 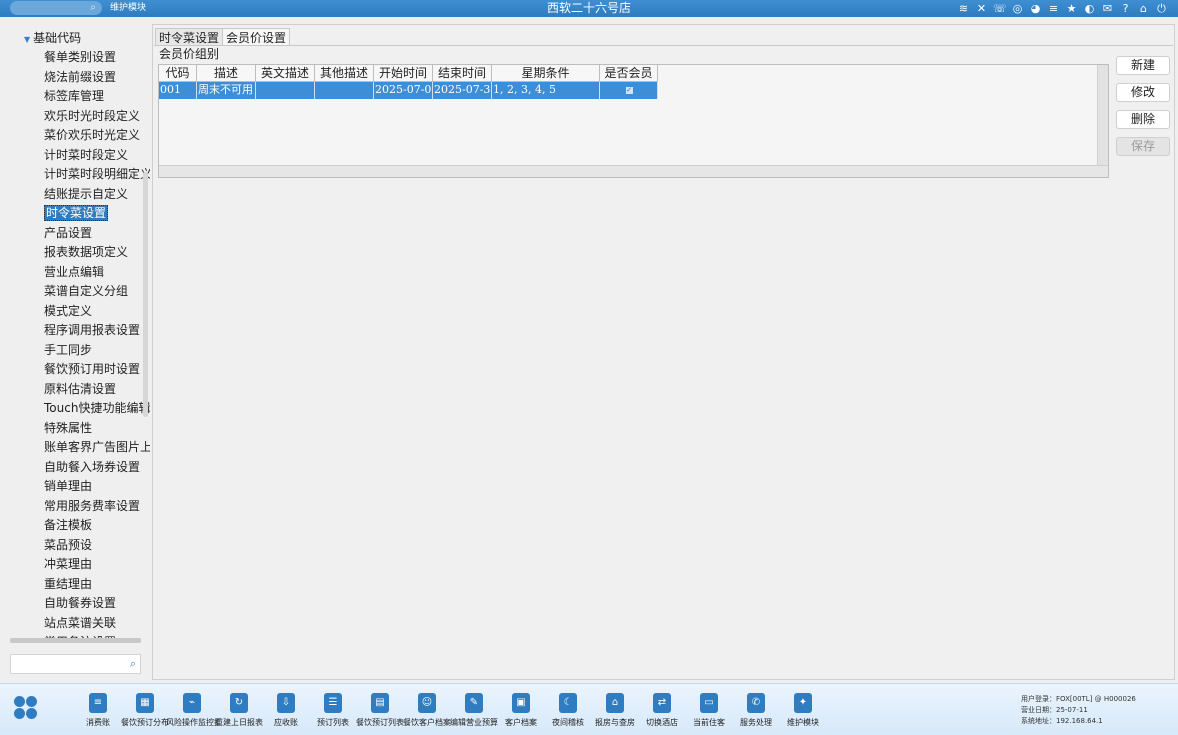 What do you see at coordinates (97, 175) in the screenshot?
I see `sidebar-item: 计时菜时段明细定义` at bounding box center [97, 175].